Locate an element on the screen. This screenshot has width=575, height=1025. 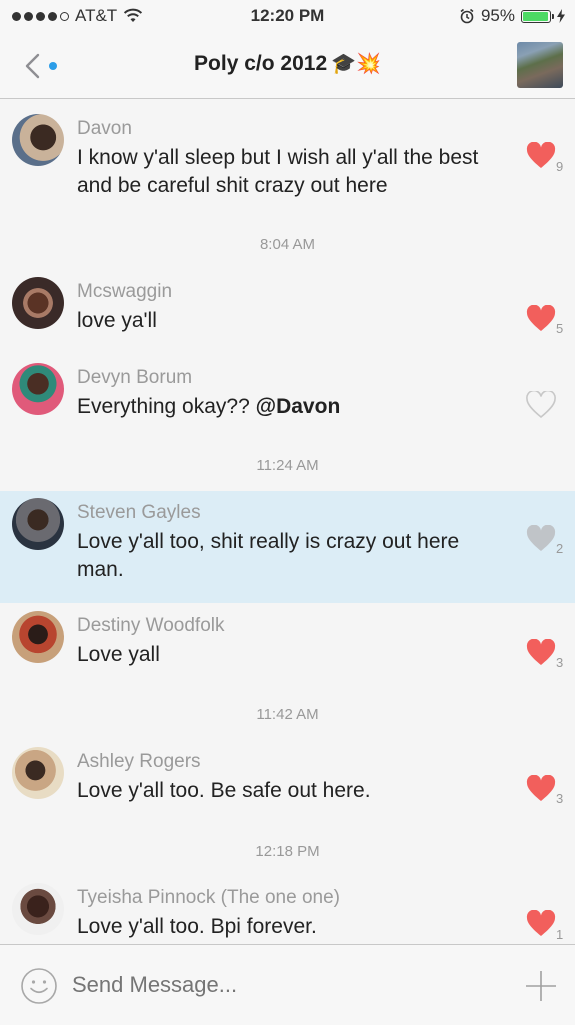
message-sender: Steven Gayles is located at coordinates (139, 512).